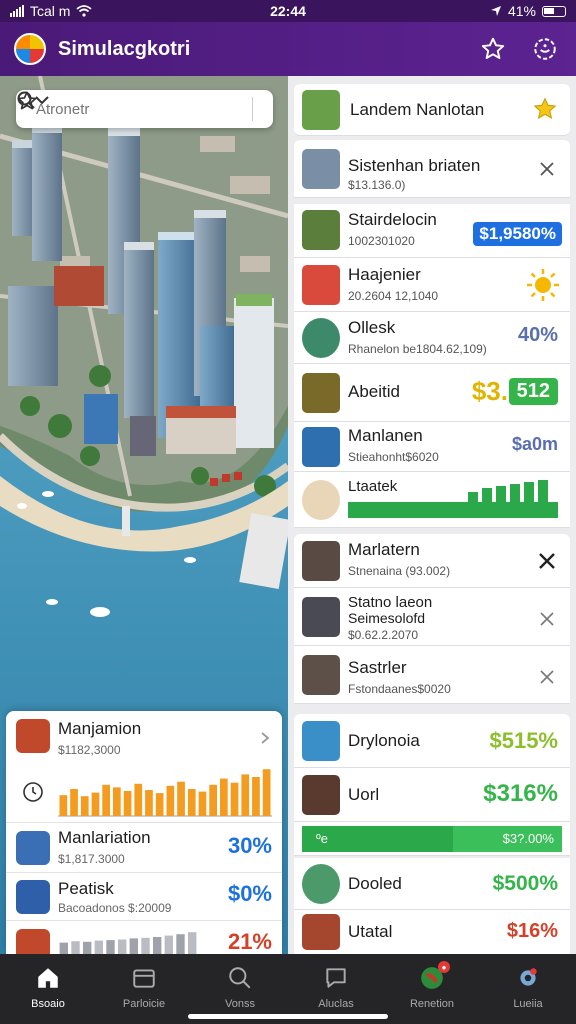  What do you see at coordinates (432, 231) in the screenshot?
I see `list-item: Stairdelocin 1002301020 $1,9580%` at bounding box center [432, 231].